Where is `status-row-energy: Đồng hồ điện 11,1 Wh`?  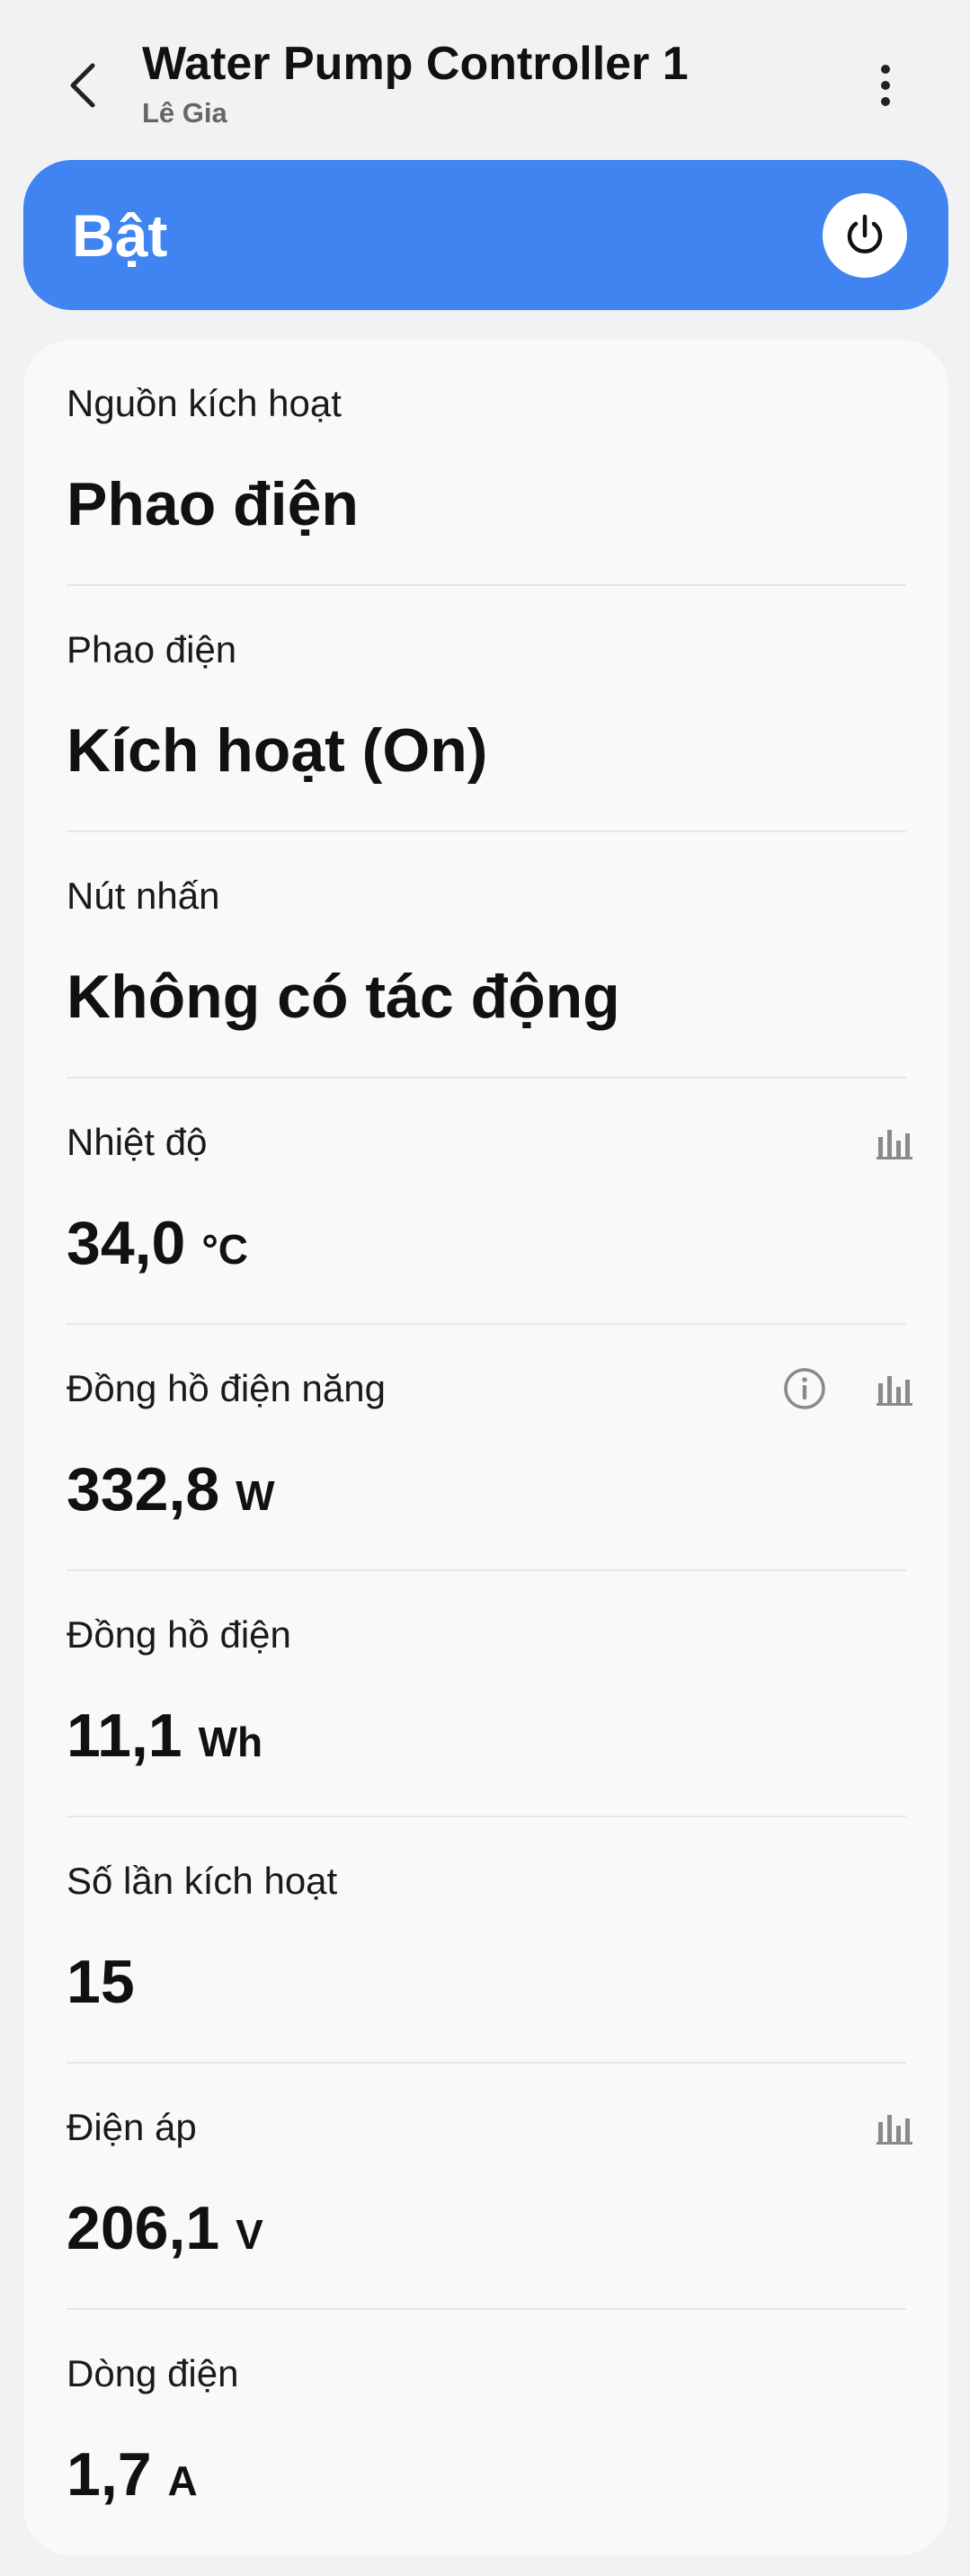 status-row-energy: Đồng hồ điện 11,1 Wh is located at coordinates (487, 1694).